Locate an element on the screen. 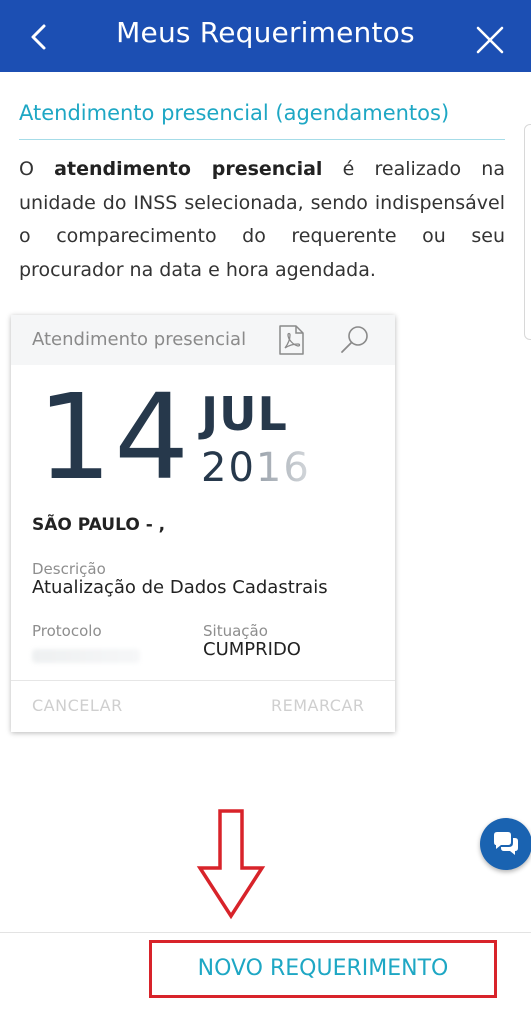 This screenshot has height=1010, width=531. close-icon is located at coordinates (490, 40).